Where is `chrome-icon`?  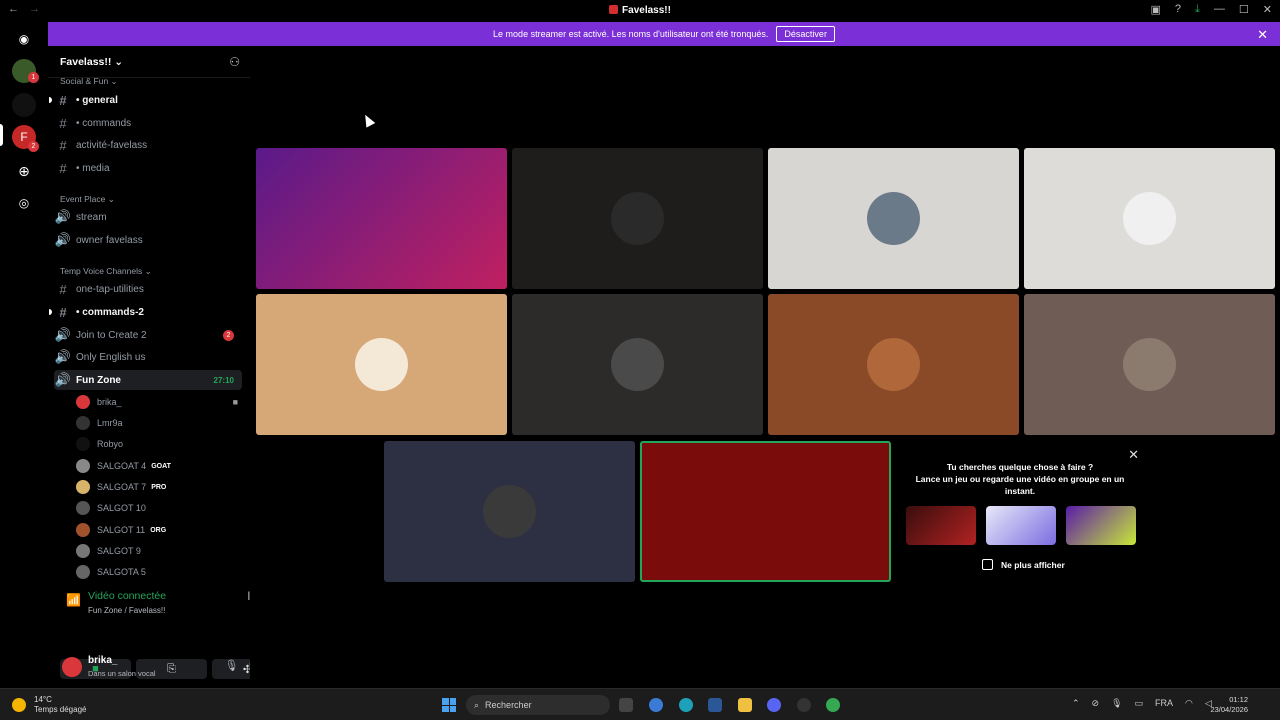 chrome-icon is located at coordinates (833, 705).